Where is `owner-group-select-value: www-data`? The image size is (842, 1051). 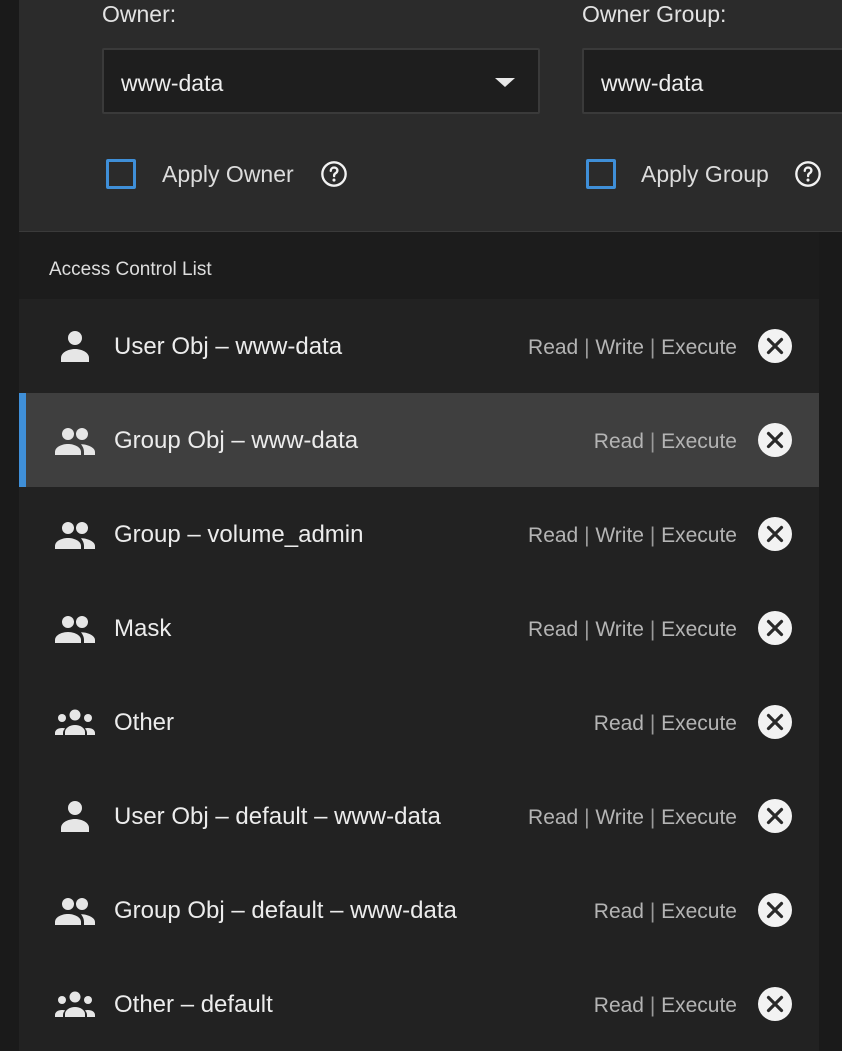 owner-group-select-value: www-data is located at coordinates (652, 83).